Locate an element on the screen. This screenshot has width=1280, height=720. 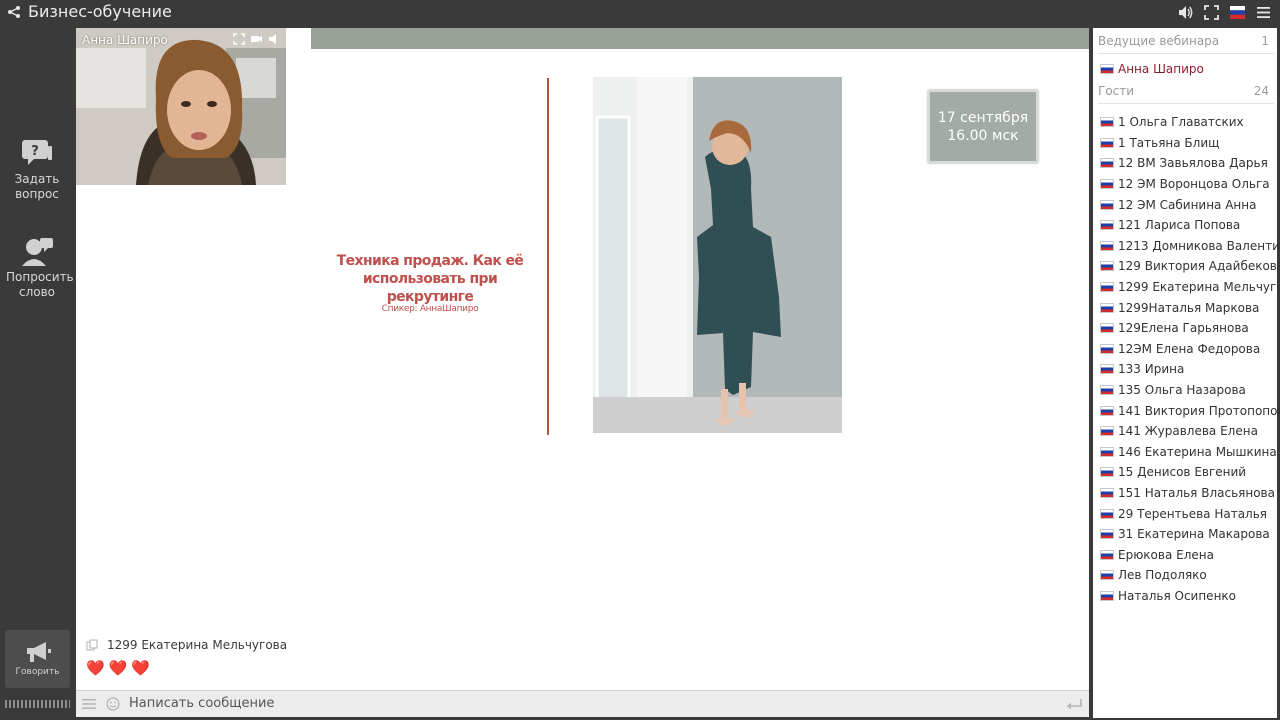
guest-item: Ерюкова Елена is located at coordinates (1188, 554).